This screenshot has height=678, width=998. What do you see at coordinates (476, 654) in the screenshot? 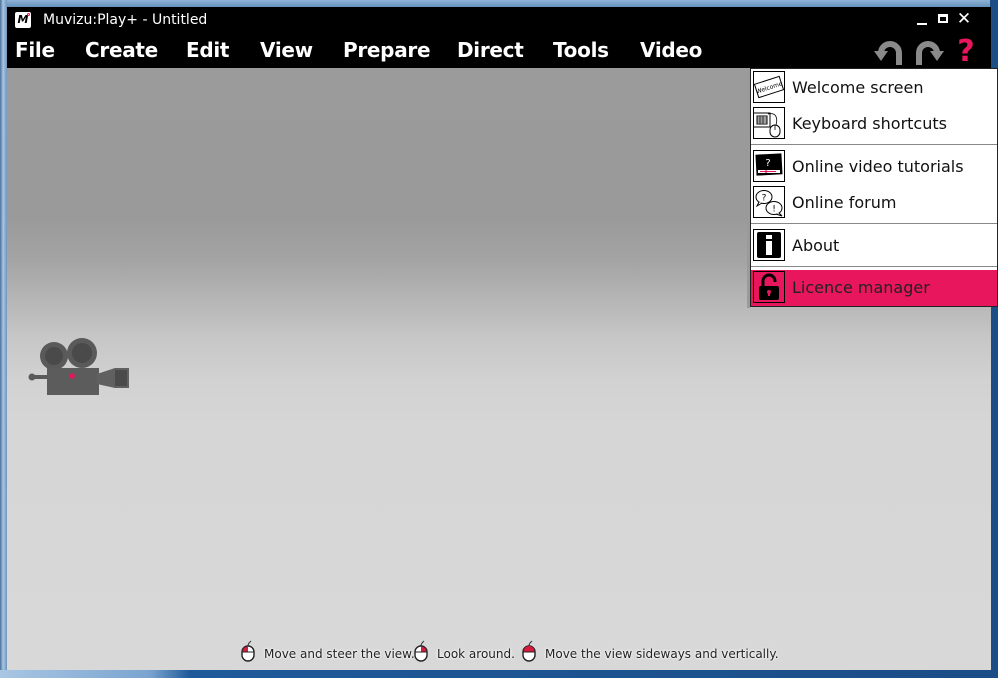
I see `hint-text: Look around.` at bounding box center [476, 654].